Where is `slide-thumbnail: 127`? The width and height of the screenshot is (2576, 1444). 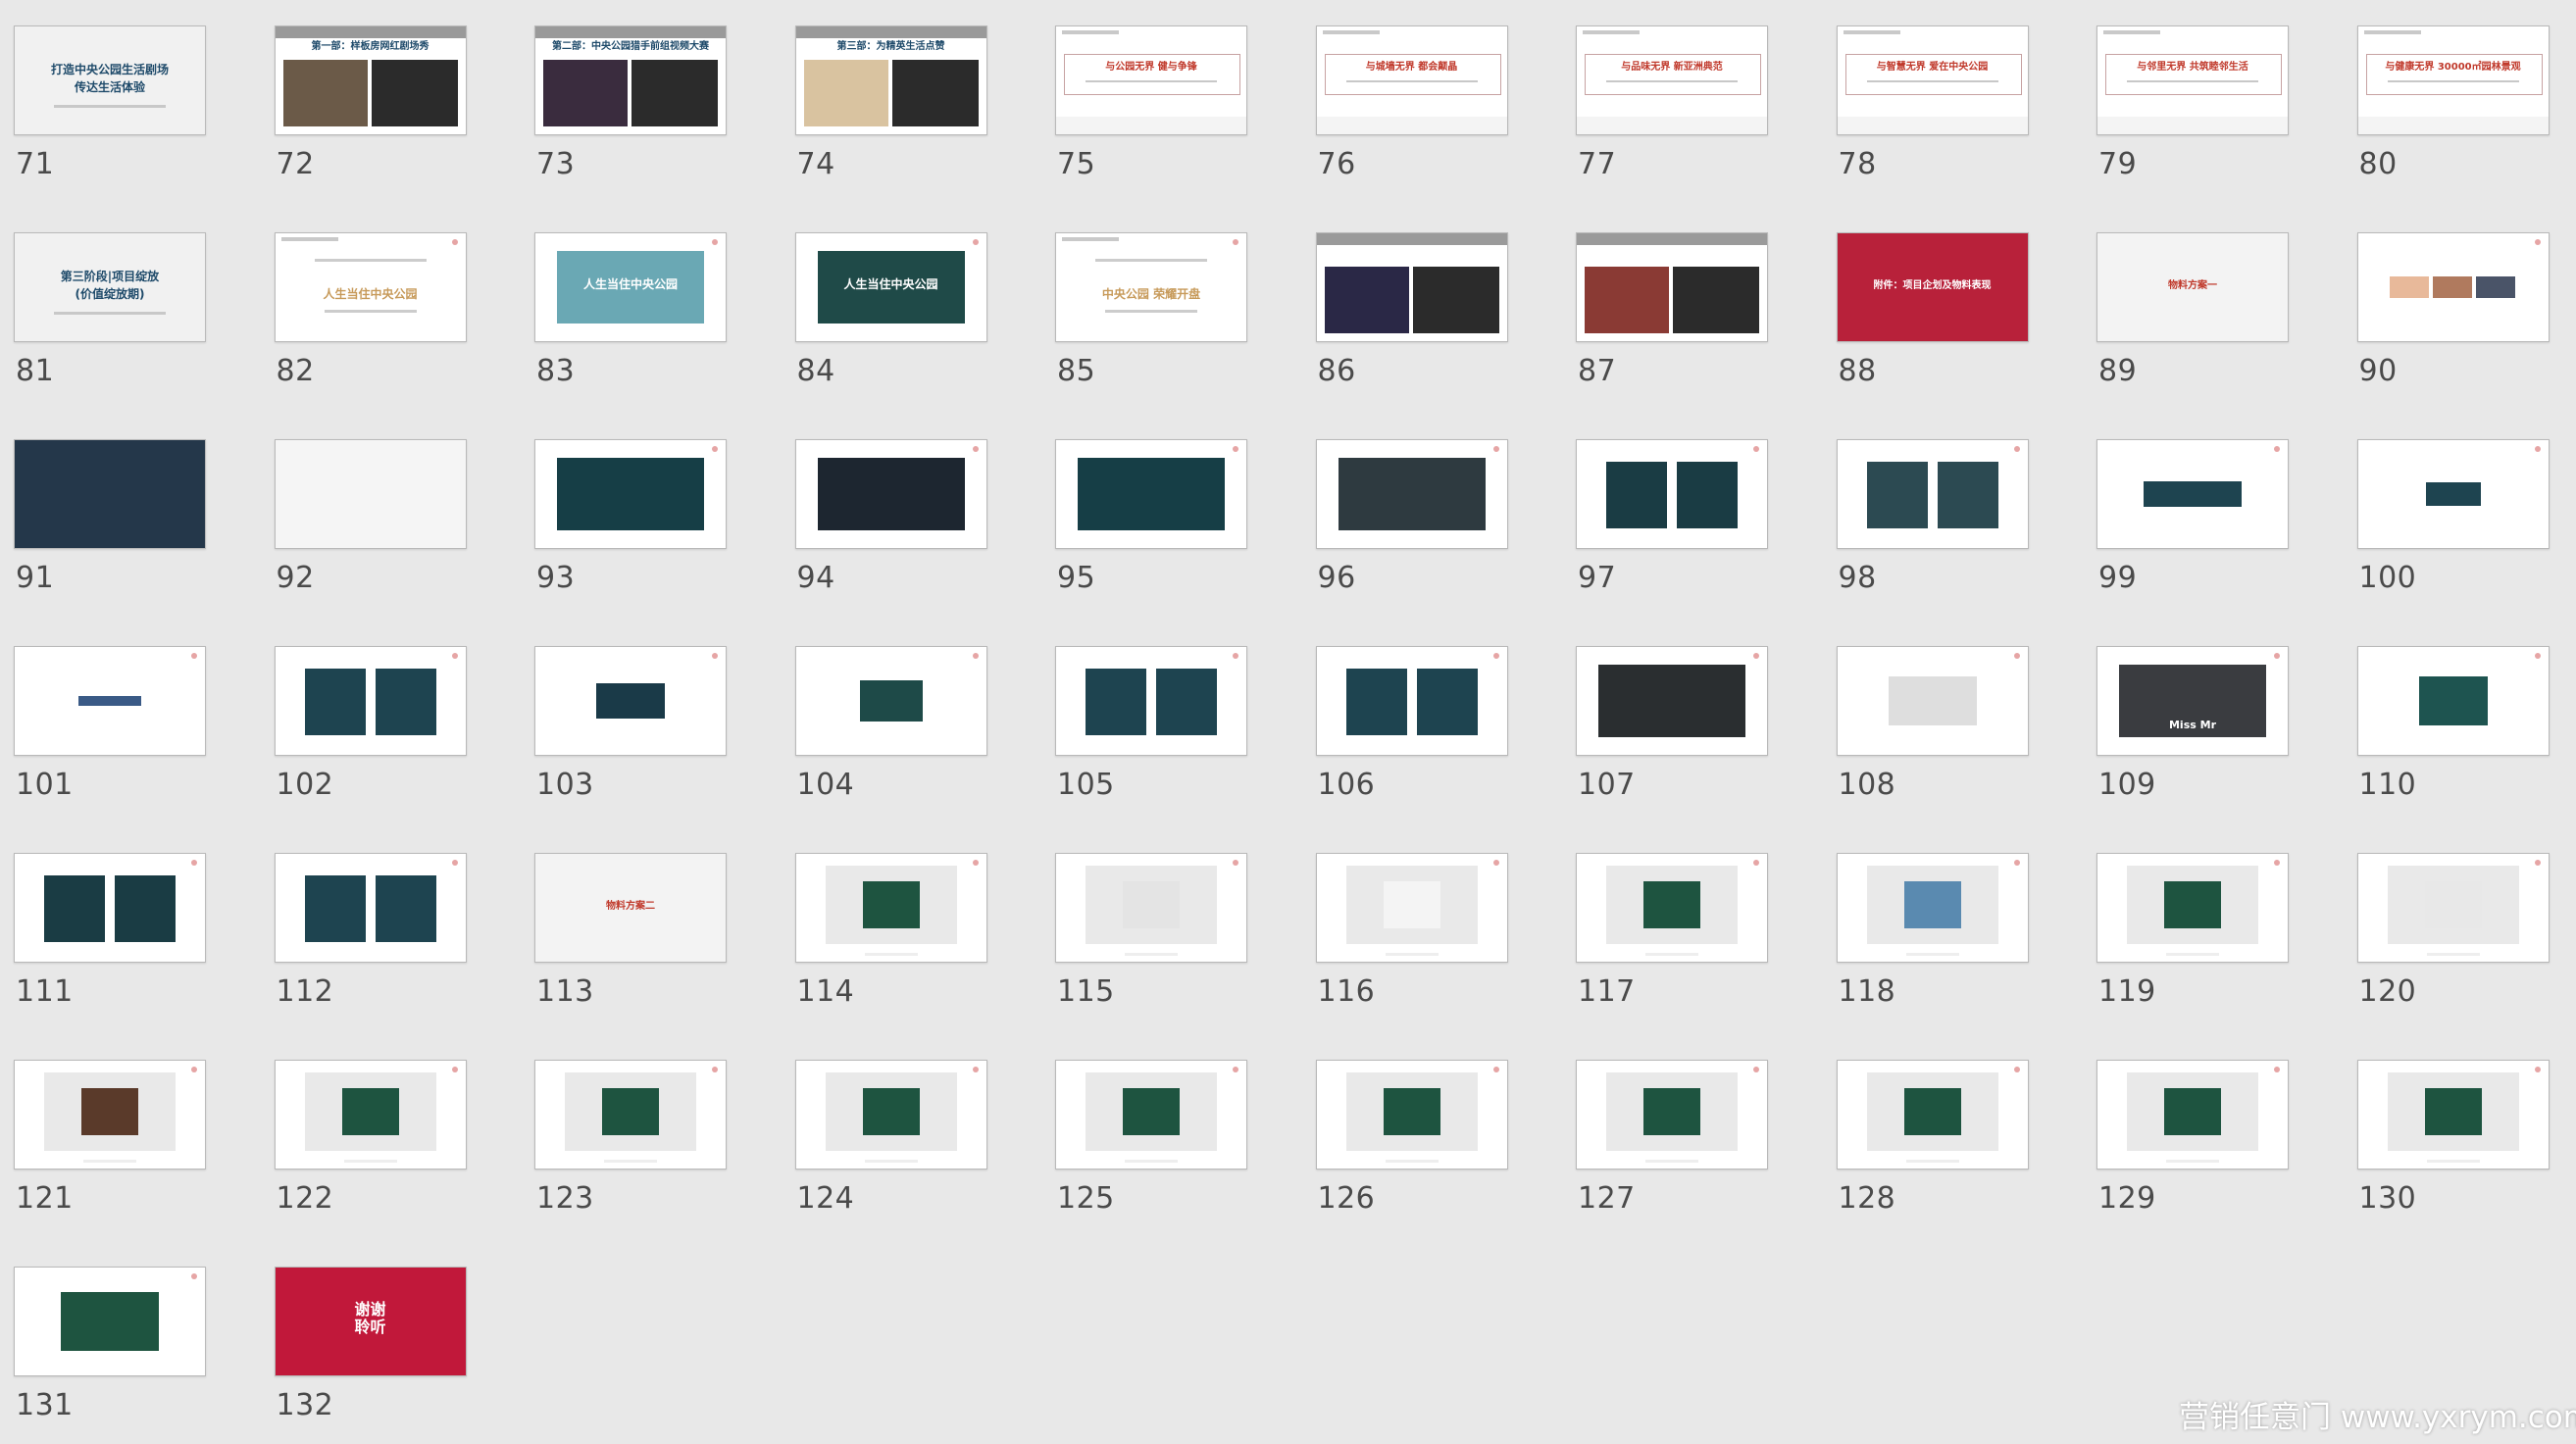
slide-thumbnail: 127 is located at coordinates (1672, 1138).